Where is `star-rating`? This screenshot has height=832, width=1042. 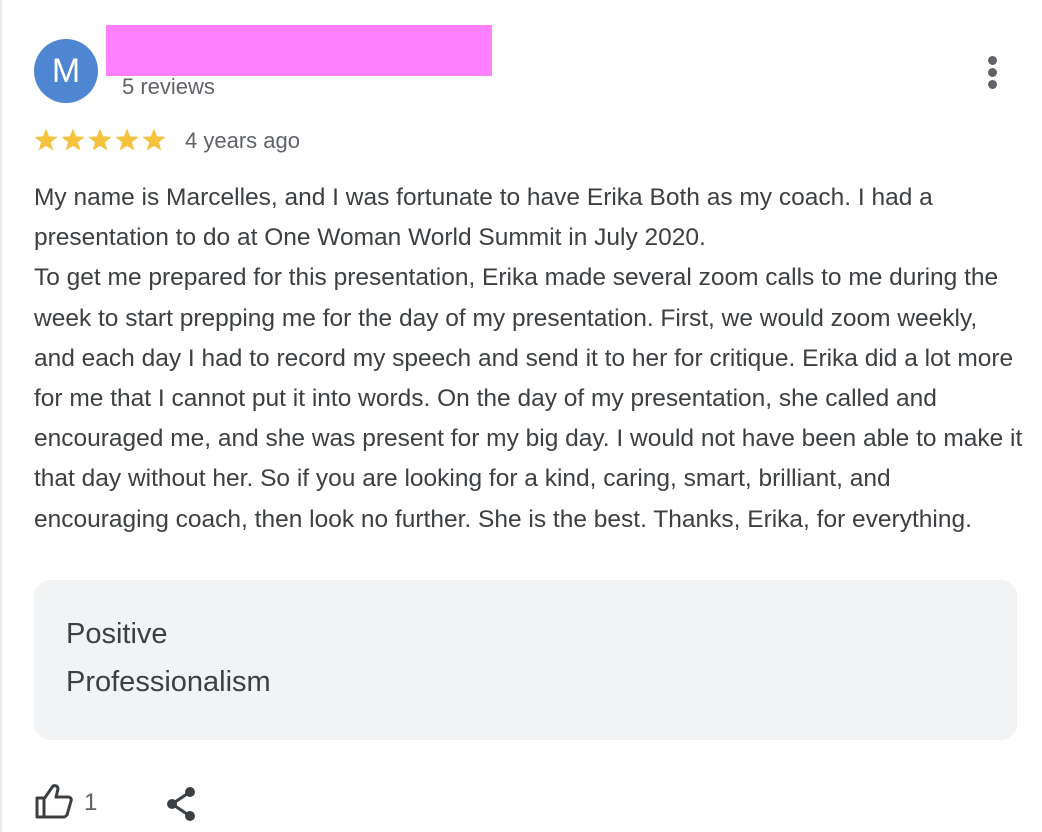 star-rating is located at coordinates (100, 141).